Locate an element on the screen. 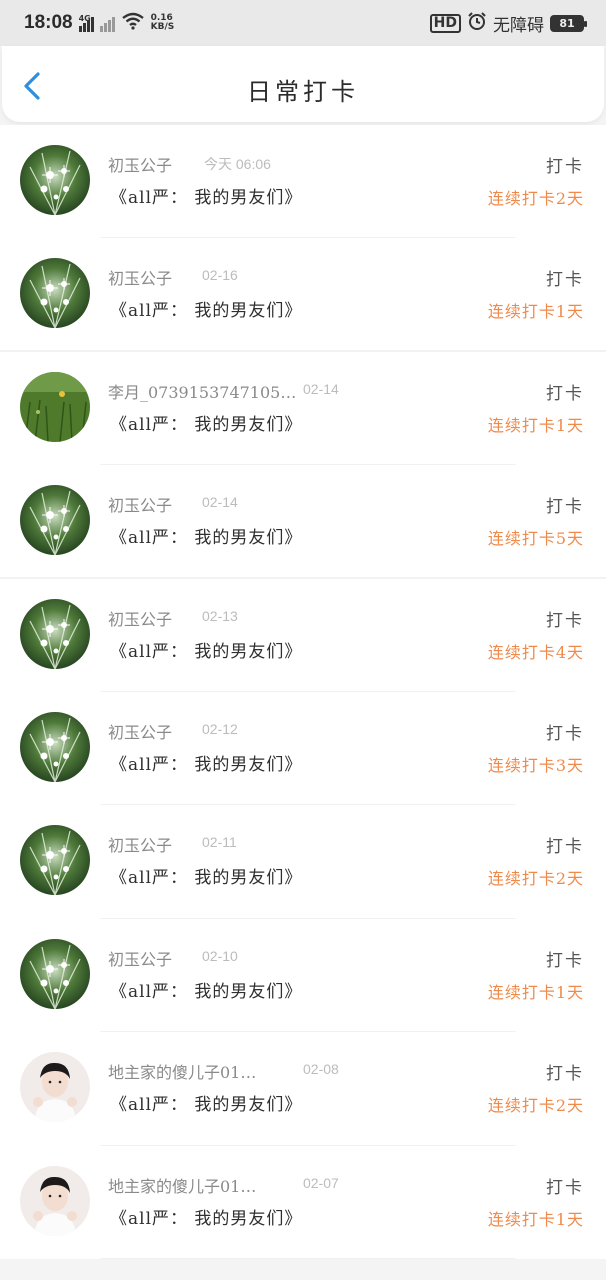  accessibility-label: 无障碍 is located at coordinates (518, 25).